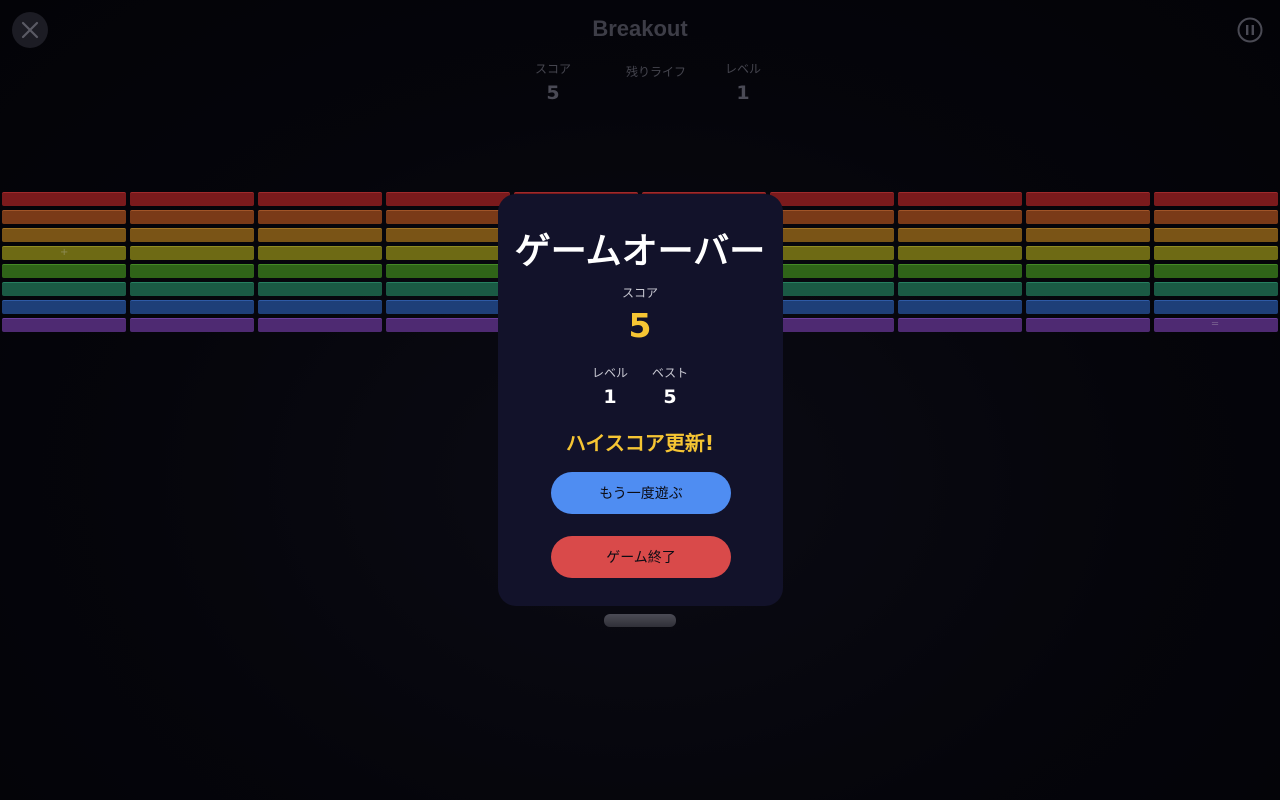 This screenshot has width=1280, height=800. I want to click on modal-level-value: 1, so click(610, 397).